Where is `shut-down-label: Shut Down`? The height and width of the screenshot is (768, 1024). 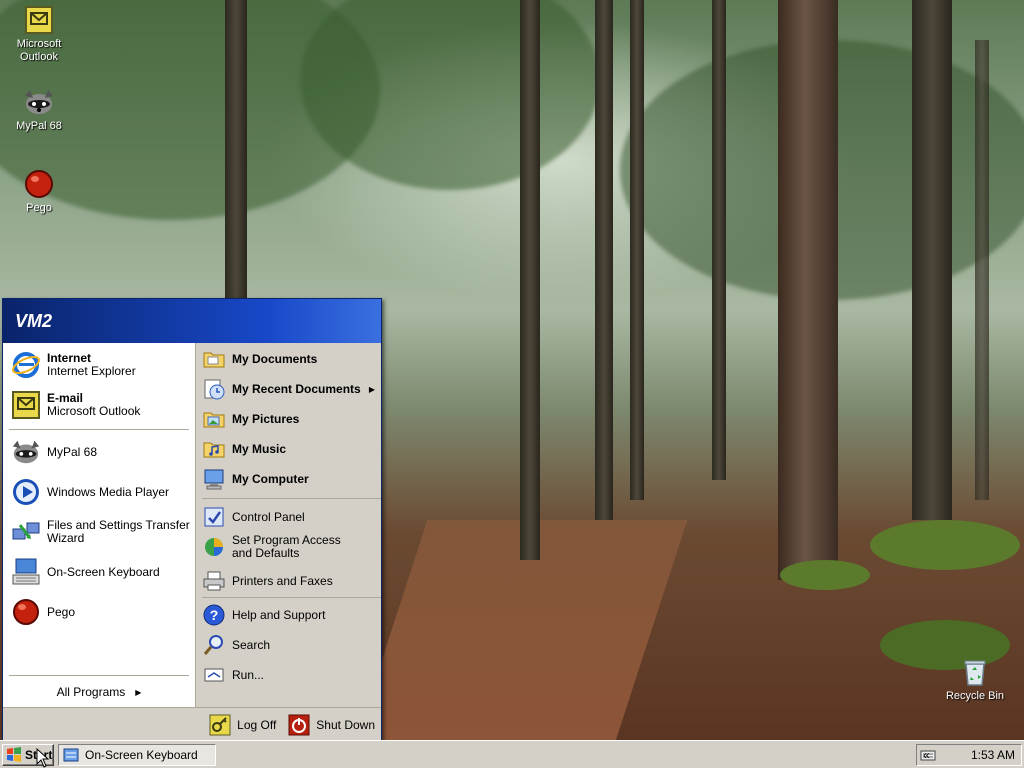
shut-down-label: Shut Down is located at coordinates (345, 724).